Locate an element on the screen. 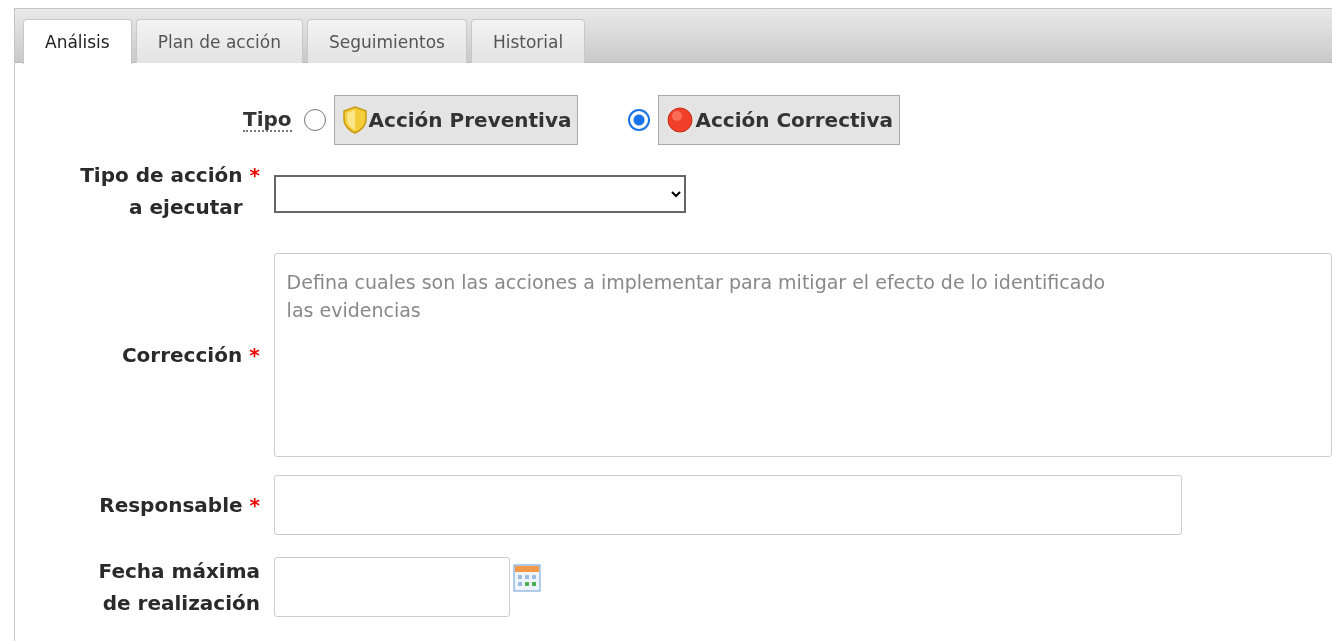 Image resolution: width=1332 pixels, height=641 pixels. option-button: Acción Correctiva is located at coordinates (779, 120).